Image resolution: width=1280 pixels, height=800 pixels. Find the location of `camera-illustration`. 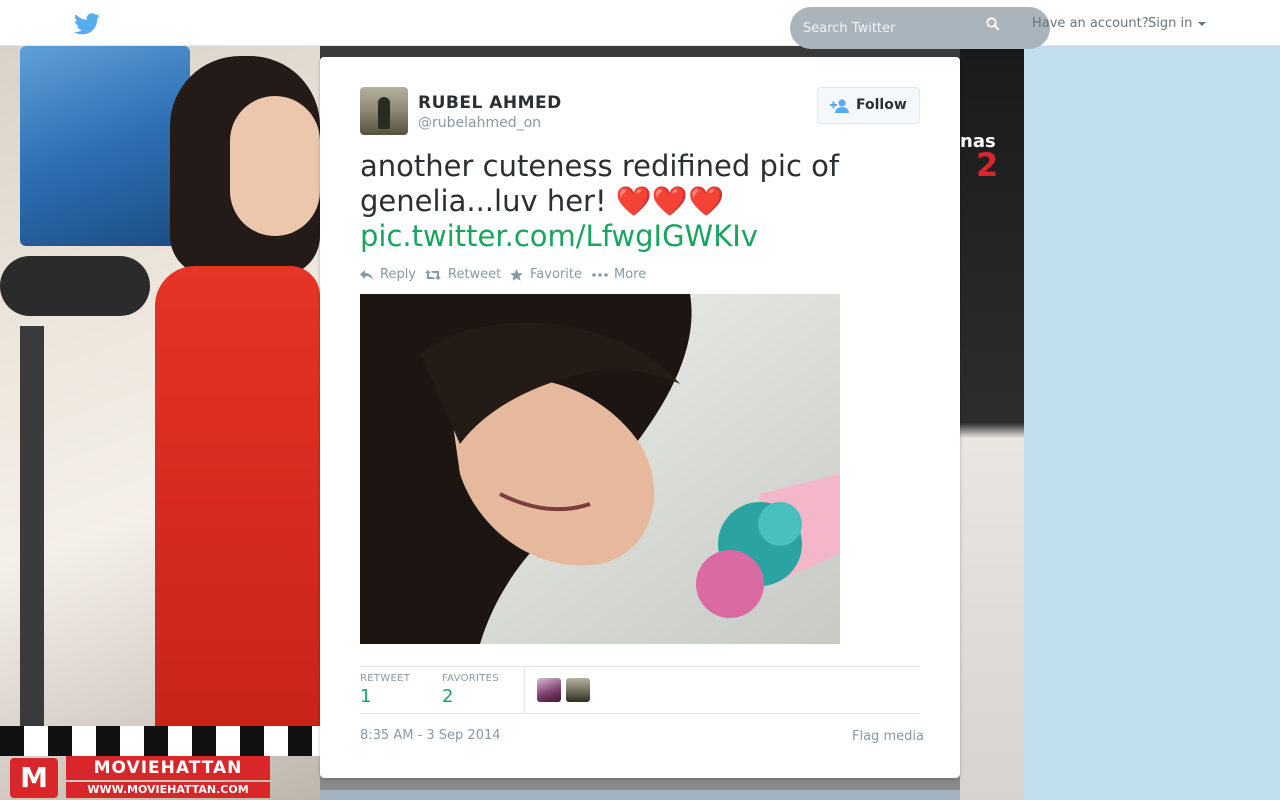

camera-illustration is located at coordinates (105, 146).